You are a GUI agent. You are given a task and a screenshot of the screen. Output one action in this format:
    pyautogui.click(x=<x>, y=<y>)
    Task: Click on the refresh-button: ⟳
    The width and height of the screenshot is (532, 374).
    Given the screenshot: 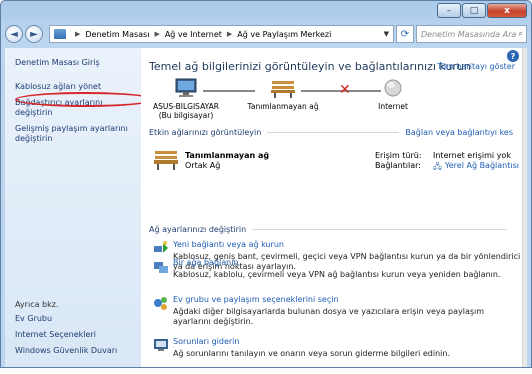 What is the action you would take?
    pyautogui.click(x=405, y=34)
    